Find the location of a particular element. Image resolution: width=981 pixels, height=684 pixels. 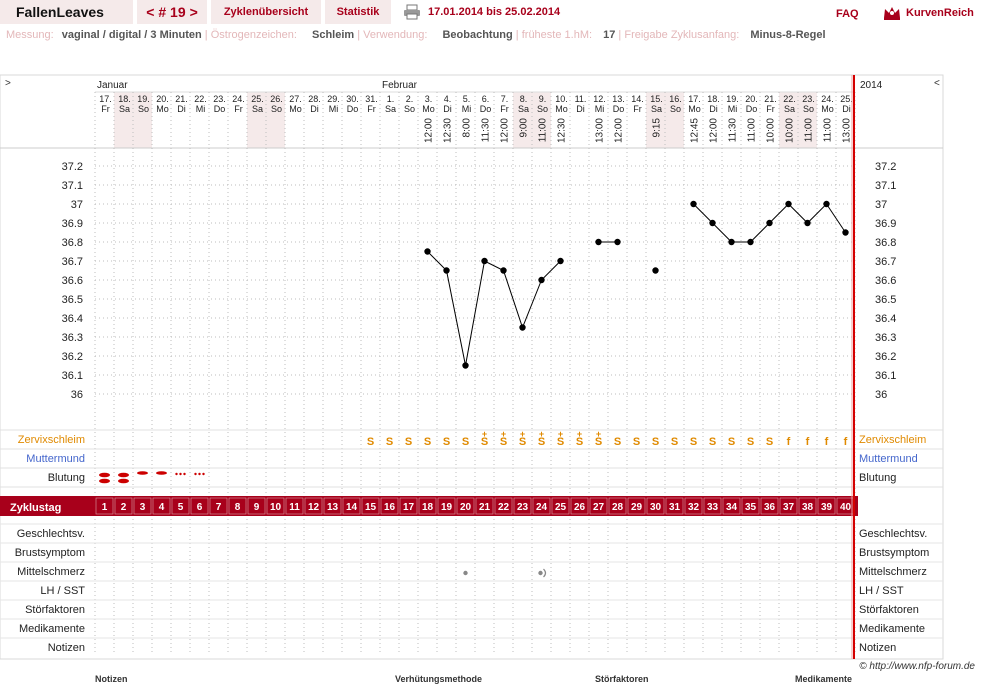

cycle-day-number: 2 is located at coordinates (124, 507).